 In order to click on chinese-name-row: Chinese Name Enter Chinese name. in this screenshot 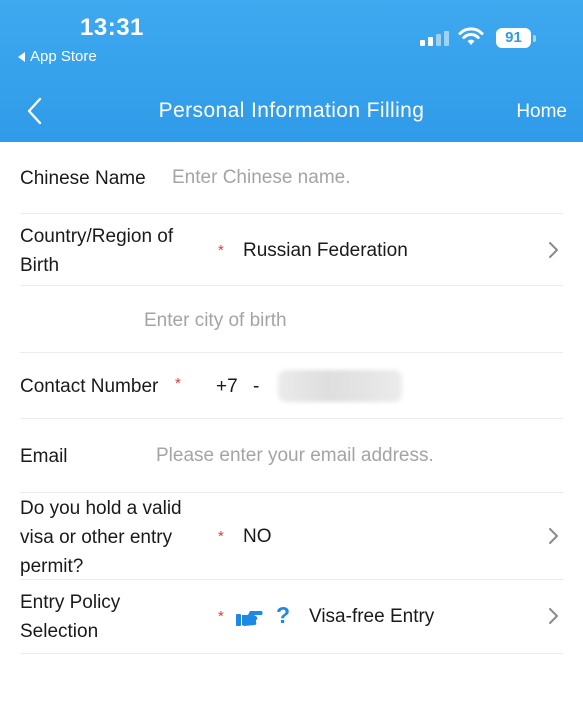, I will do `click(291, 178)`.